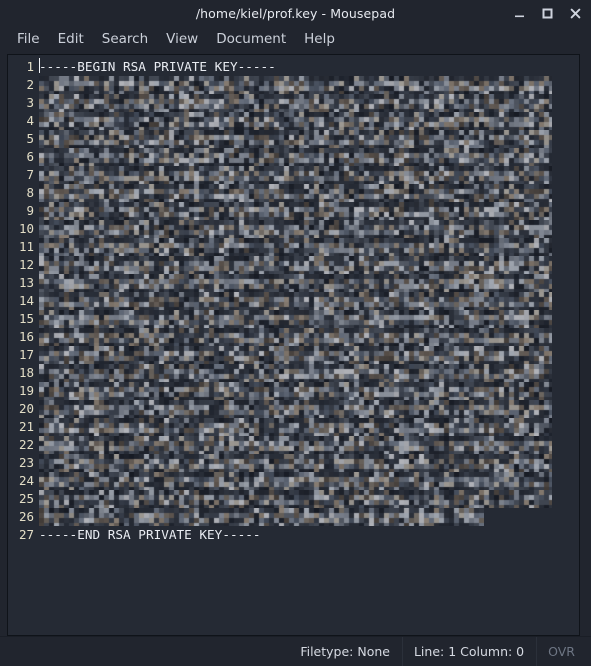 The width and height of the screenshot is (591, 666). Describe the element at coordinates (150, 534) in the screenshot. I see `code-line: -----END RSA PRIVATE KEY-----` at that location.